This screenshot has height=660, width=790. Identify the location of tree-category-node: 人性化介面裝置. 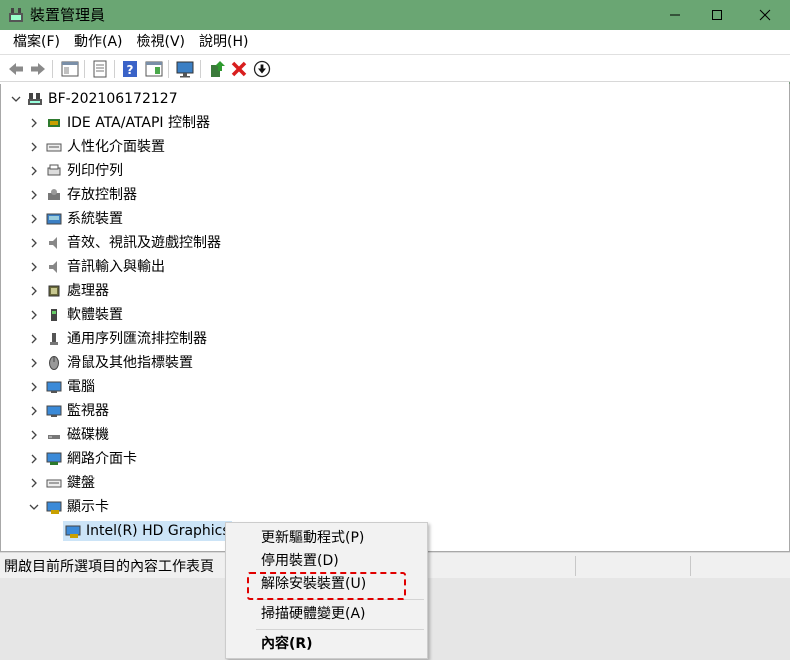
(181, 147).